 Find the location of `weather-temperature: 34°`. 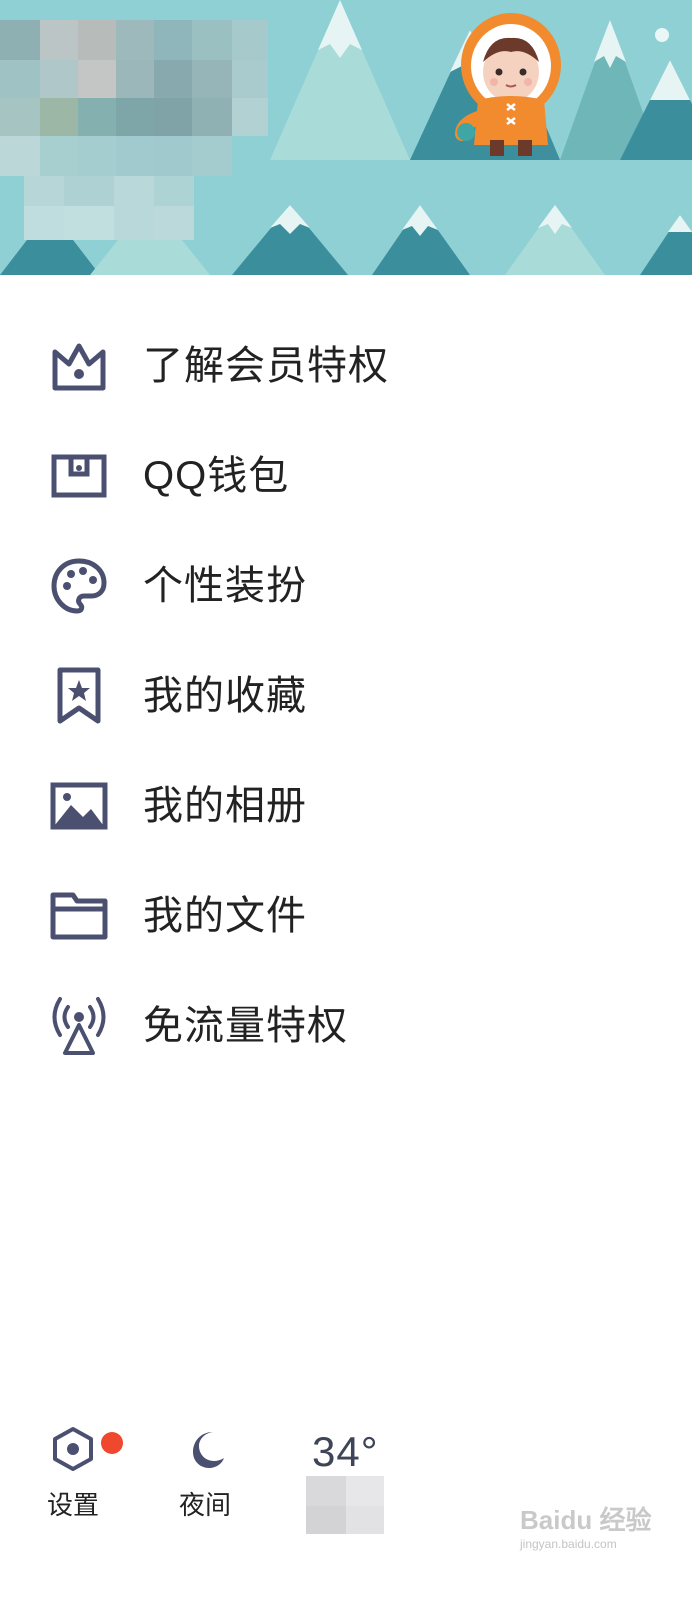

weather-temperature: 34° is located at coordinates (345, 1452).